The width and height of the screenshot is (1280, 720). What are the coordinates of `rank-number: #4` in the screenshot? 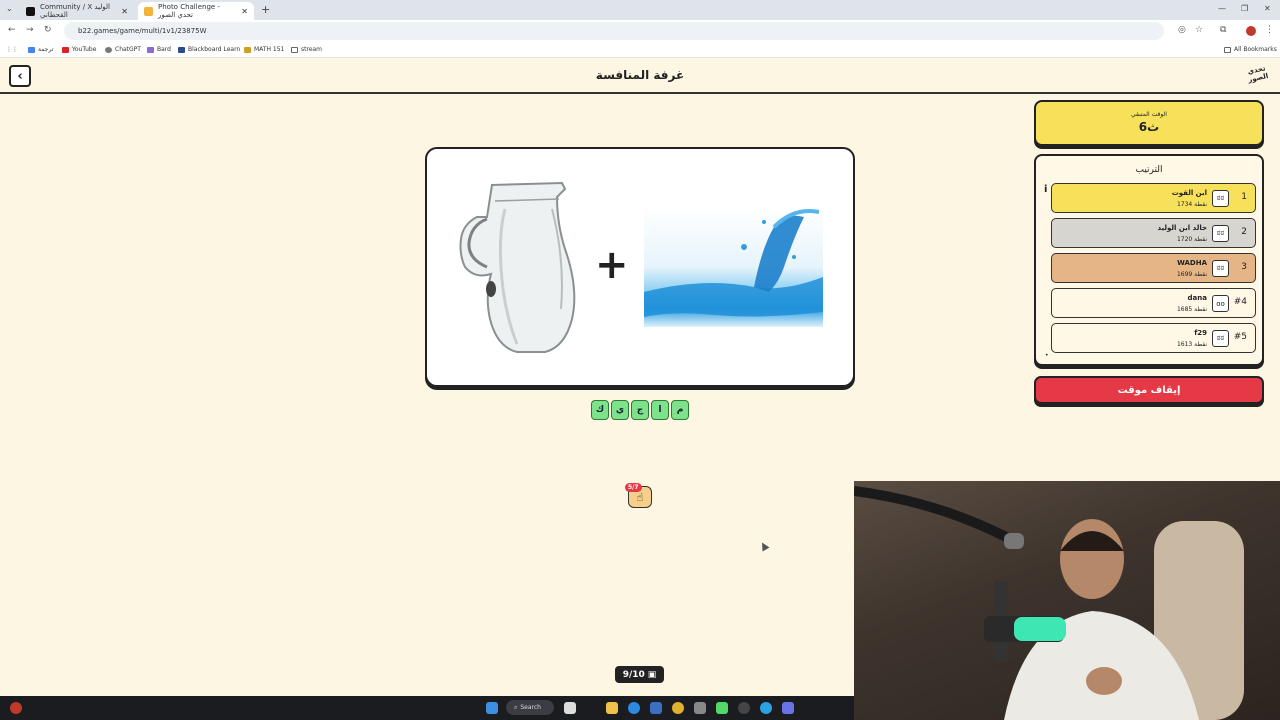 It's located at (1240, 302).